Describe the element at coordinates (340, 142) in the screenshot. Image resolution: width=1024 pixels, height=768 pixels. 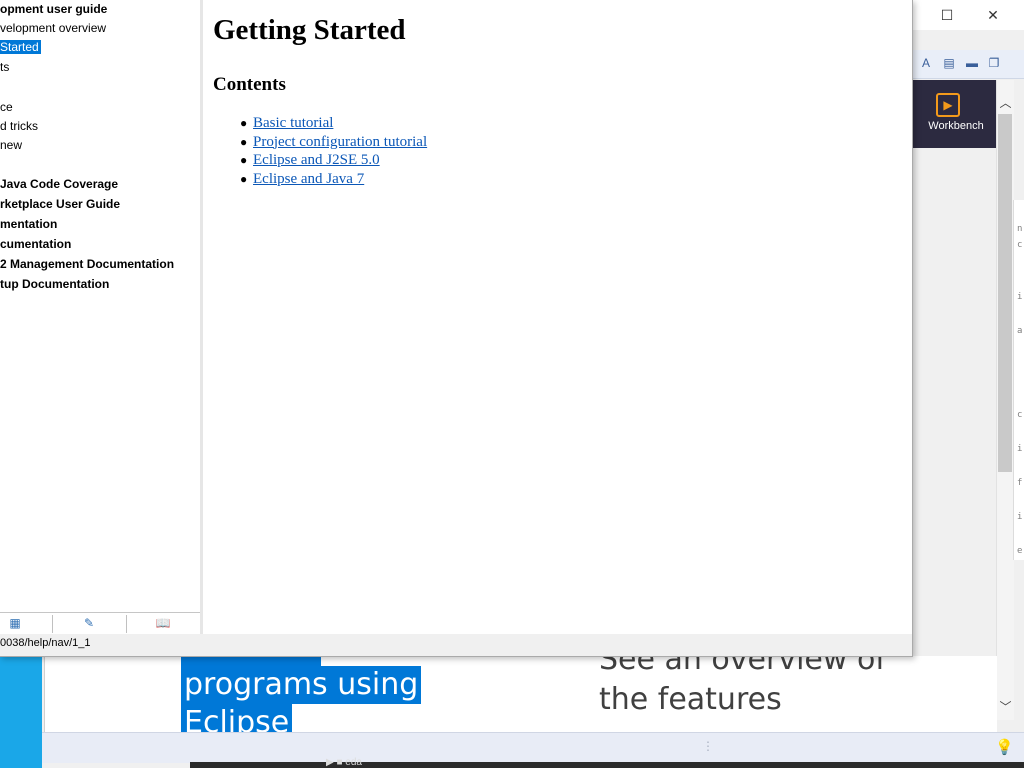
I see `link-project-configuration-tutorial: Project configuration tutorial` at that location.